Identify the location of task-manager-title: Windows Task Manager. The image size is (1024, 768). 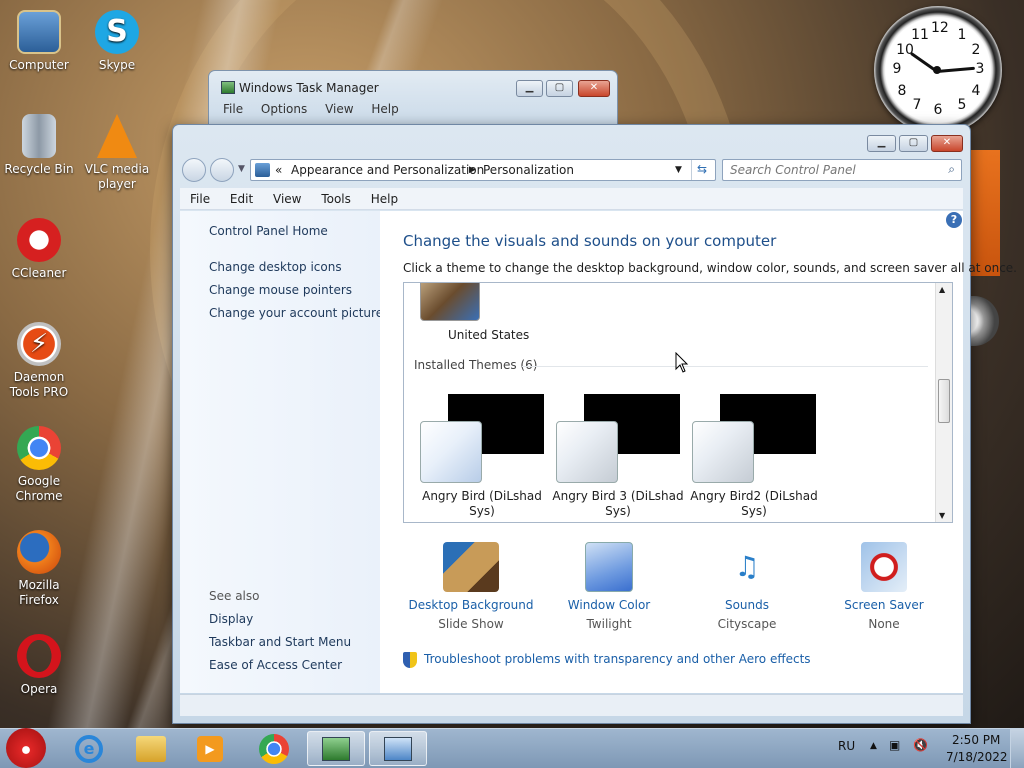
(309, 88).